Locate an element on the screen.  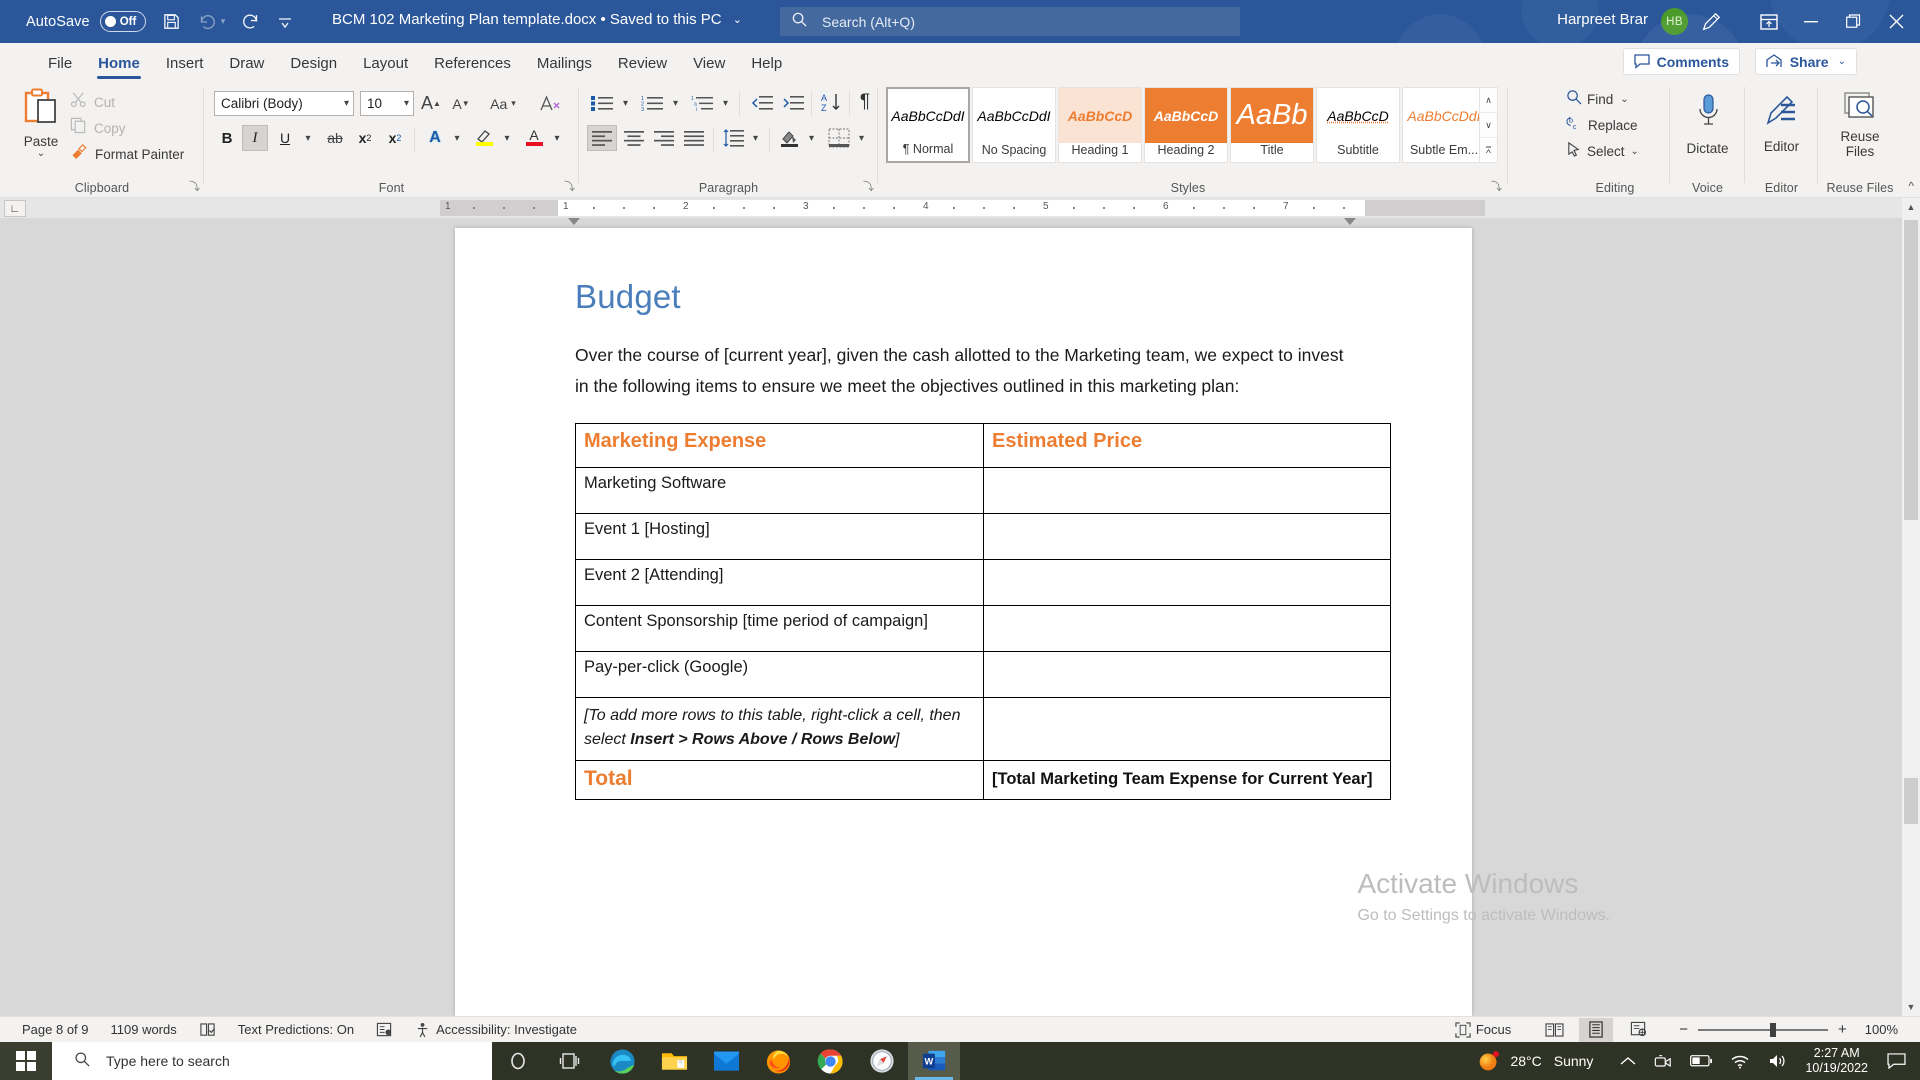
bullets-chevron-icon: ▾ is located at coordinates (625, 103).